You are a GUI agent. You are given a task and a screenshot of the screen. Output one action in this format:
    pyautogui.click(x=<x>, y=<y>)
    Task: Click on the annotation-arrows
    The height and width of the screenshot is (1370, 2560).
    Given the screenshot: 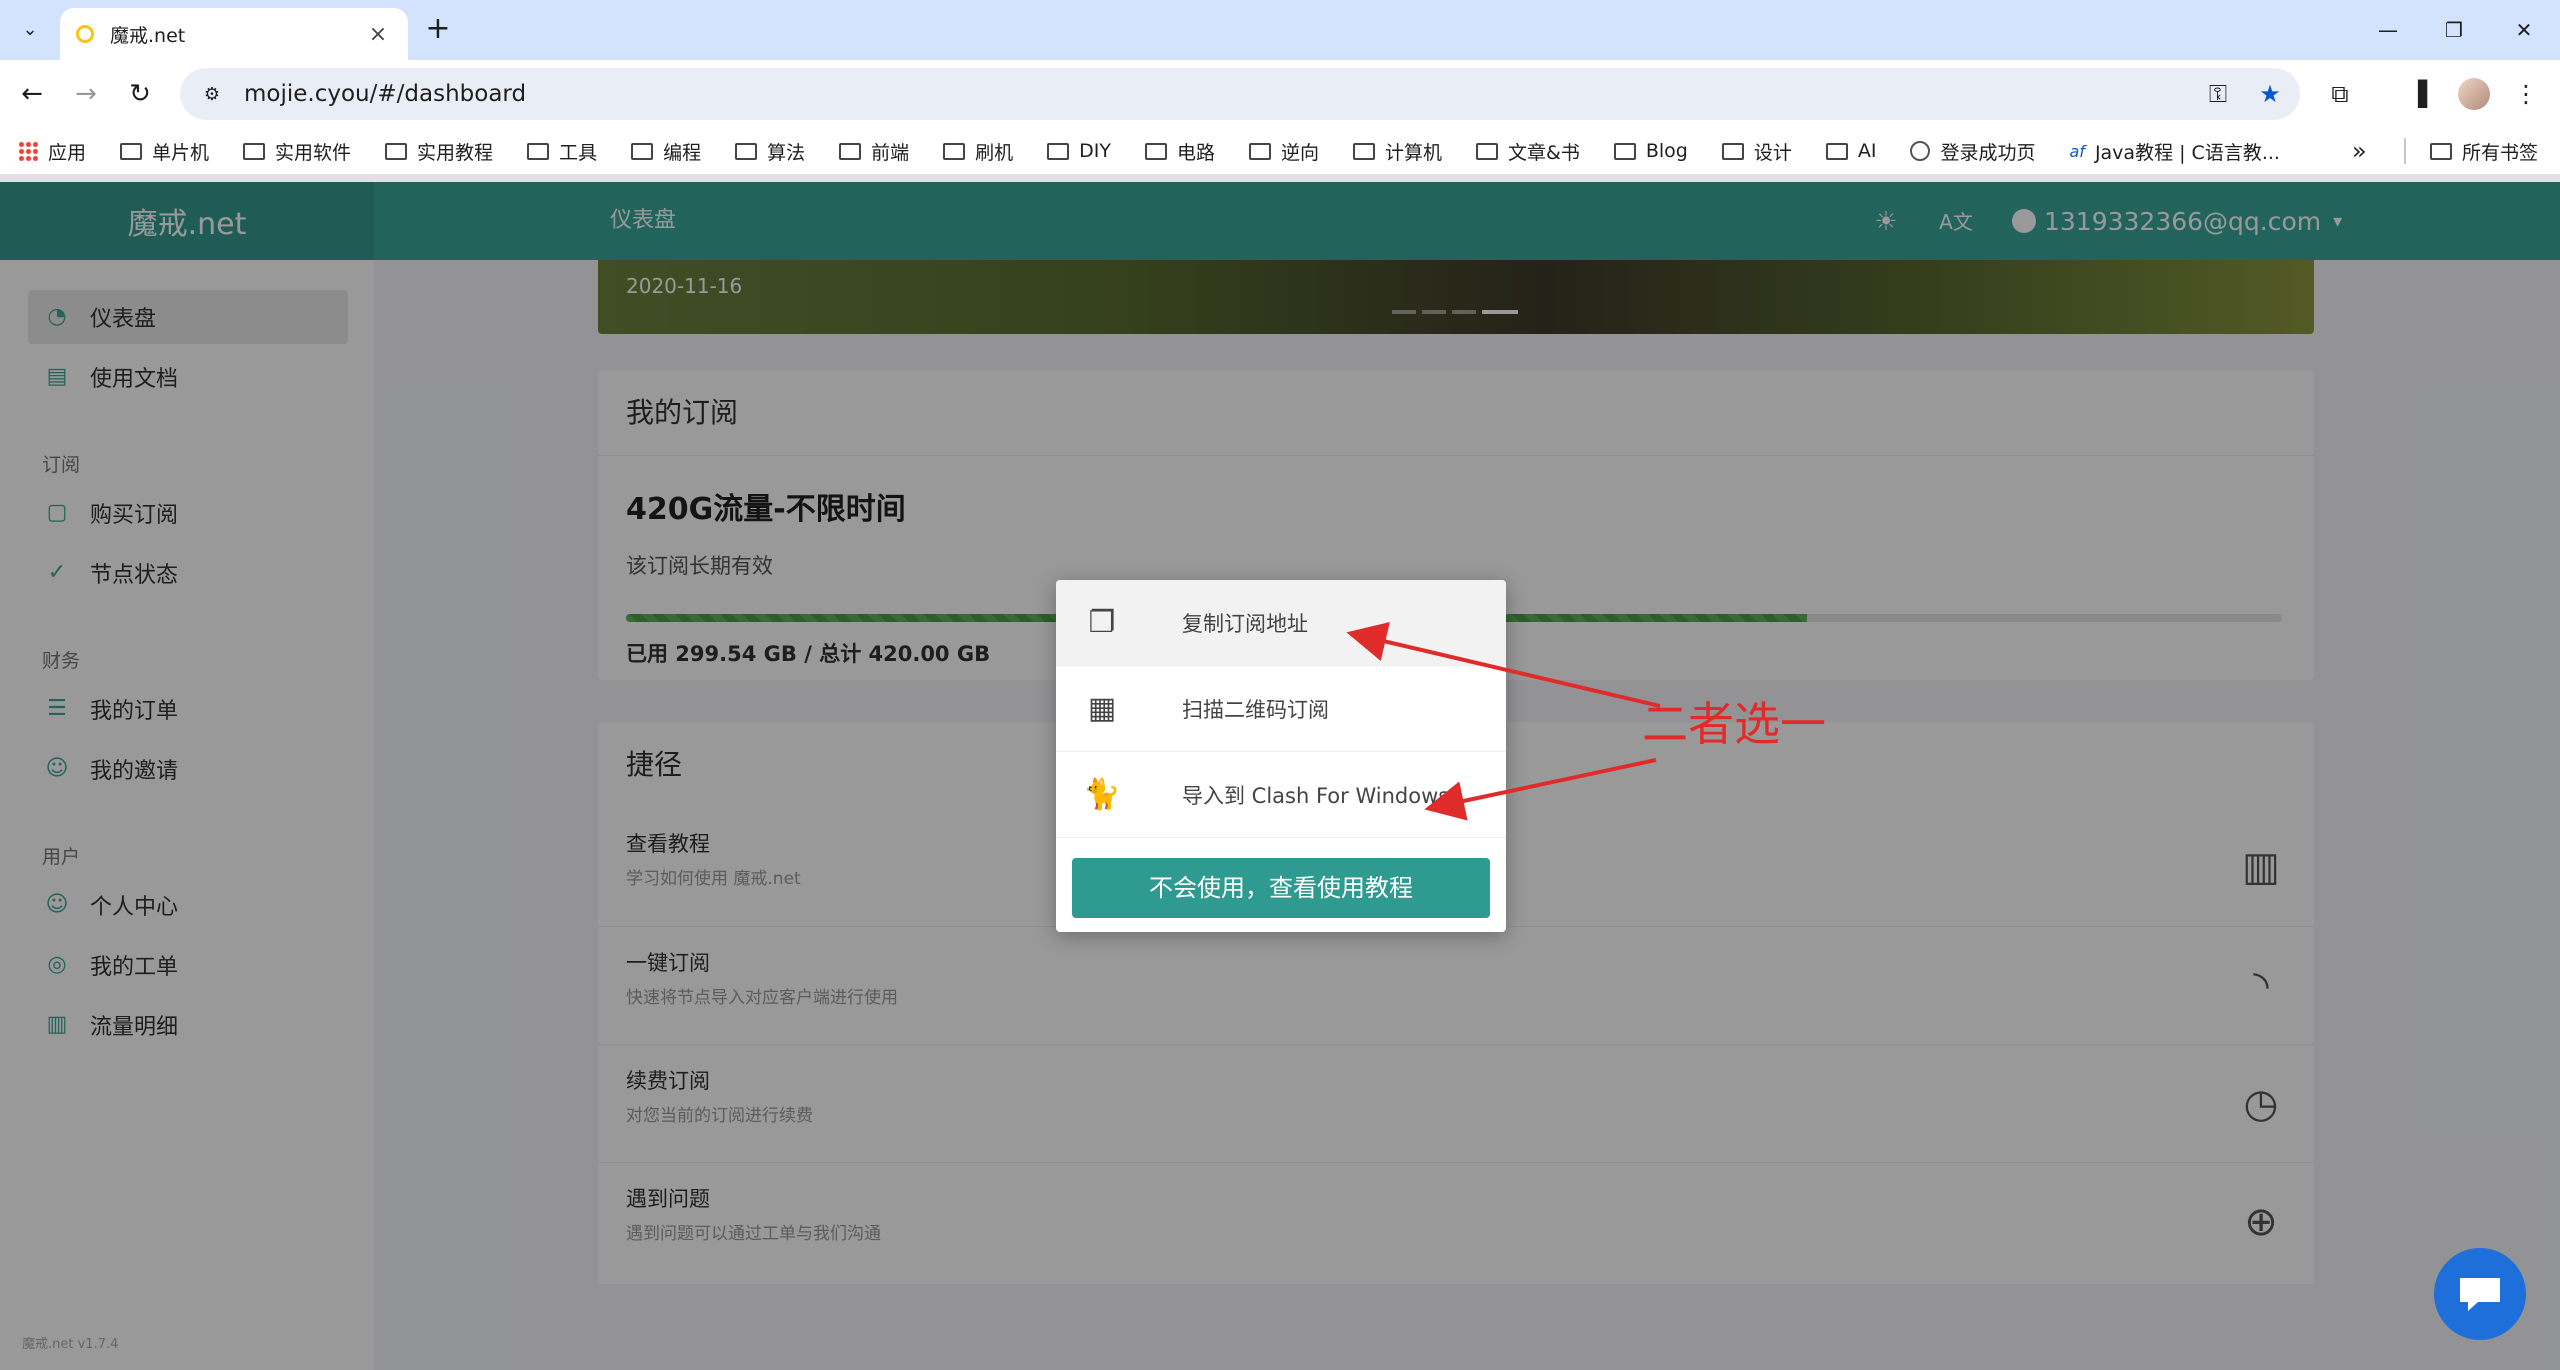 What is the action you would take?
    pyautogui.click(x=1503, y=721)
    